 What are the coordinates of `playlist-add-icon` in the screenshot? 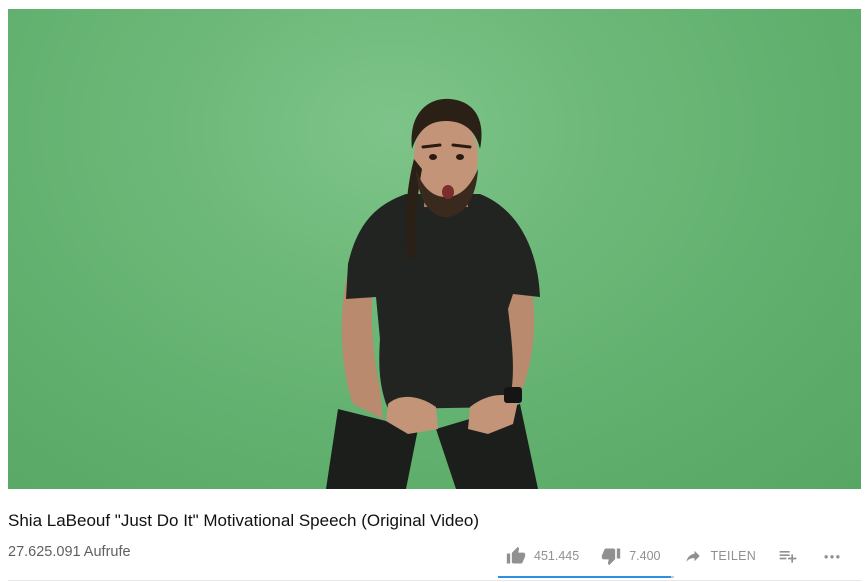 It's located at (788, 557).